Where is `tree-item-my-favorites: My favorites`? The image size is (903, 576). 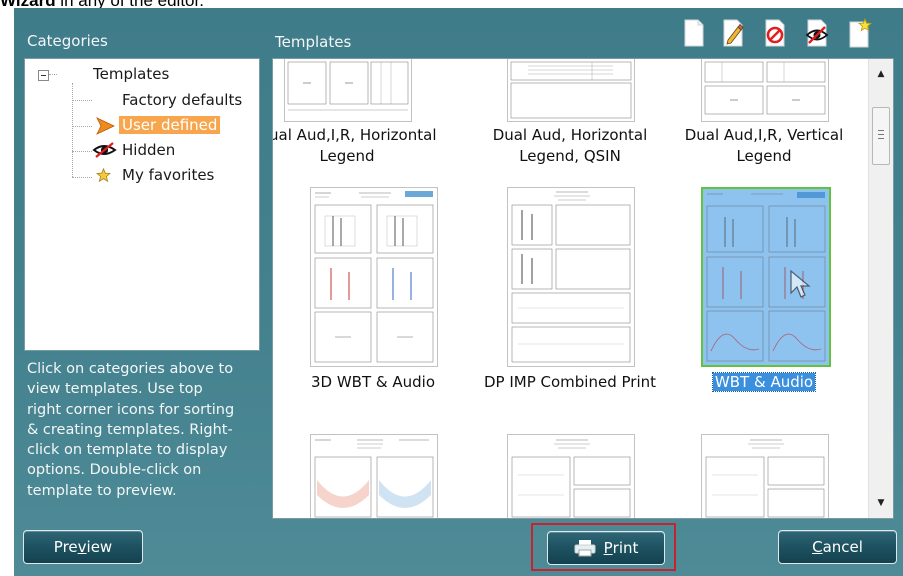 tree-item-my-favorites: My favorites is located at coordinates (168, 175).